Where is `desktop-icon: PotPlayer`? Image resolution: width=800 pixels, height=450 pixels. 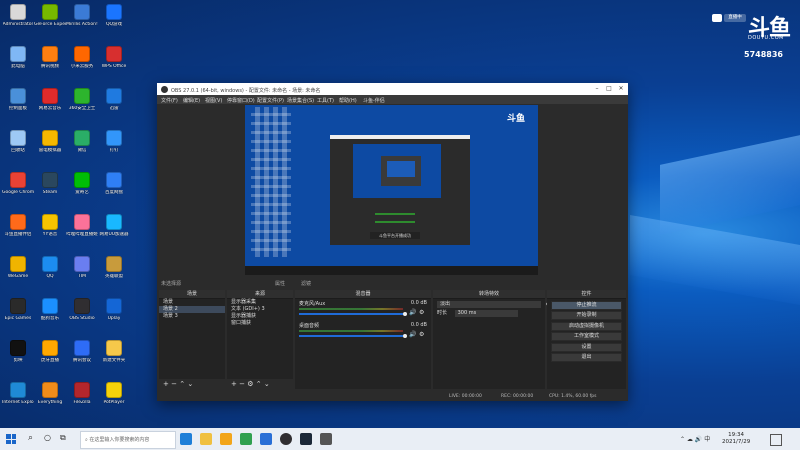
desktop-icon: PotPlayer is located at coordinates (114, 402).